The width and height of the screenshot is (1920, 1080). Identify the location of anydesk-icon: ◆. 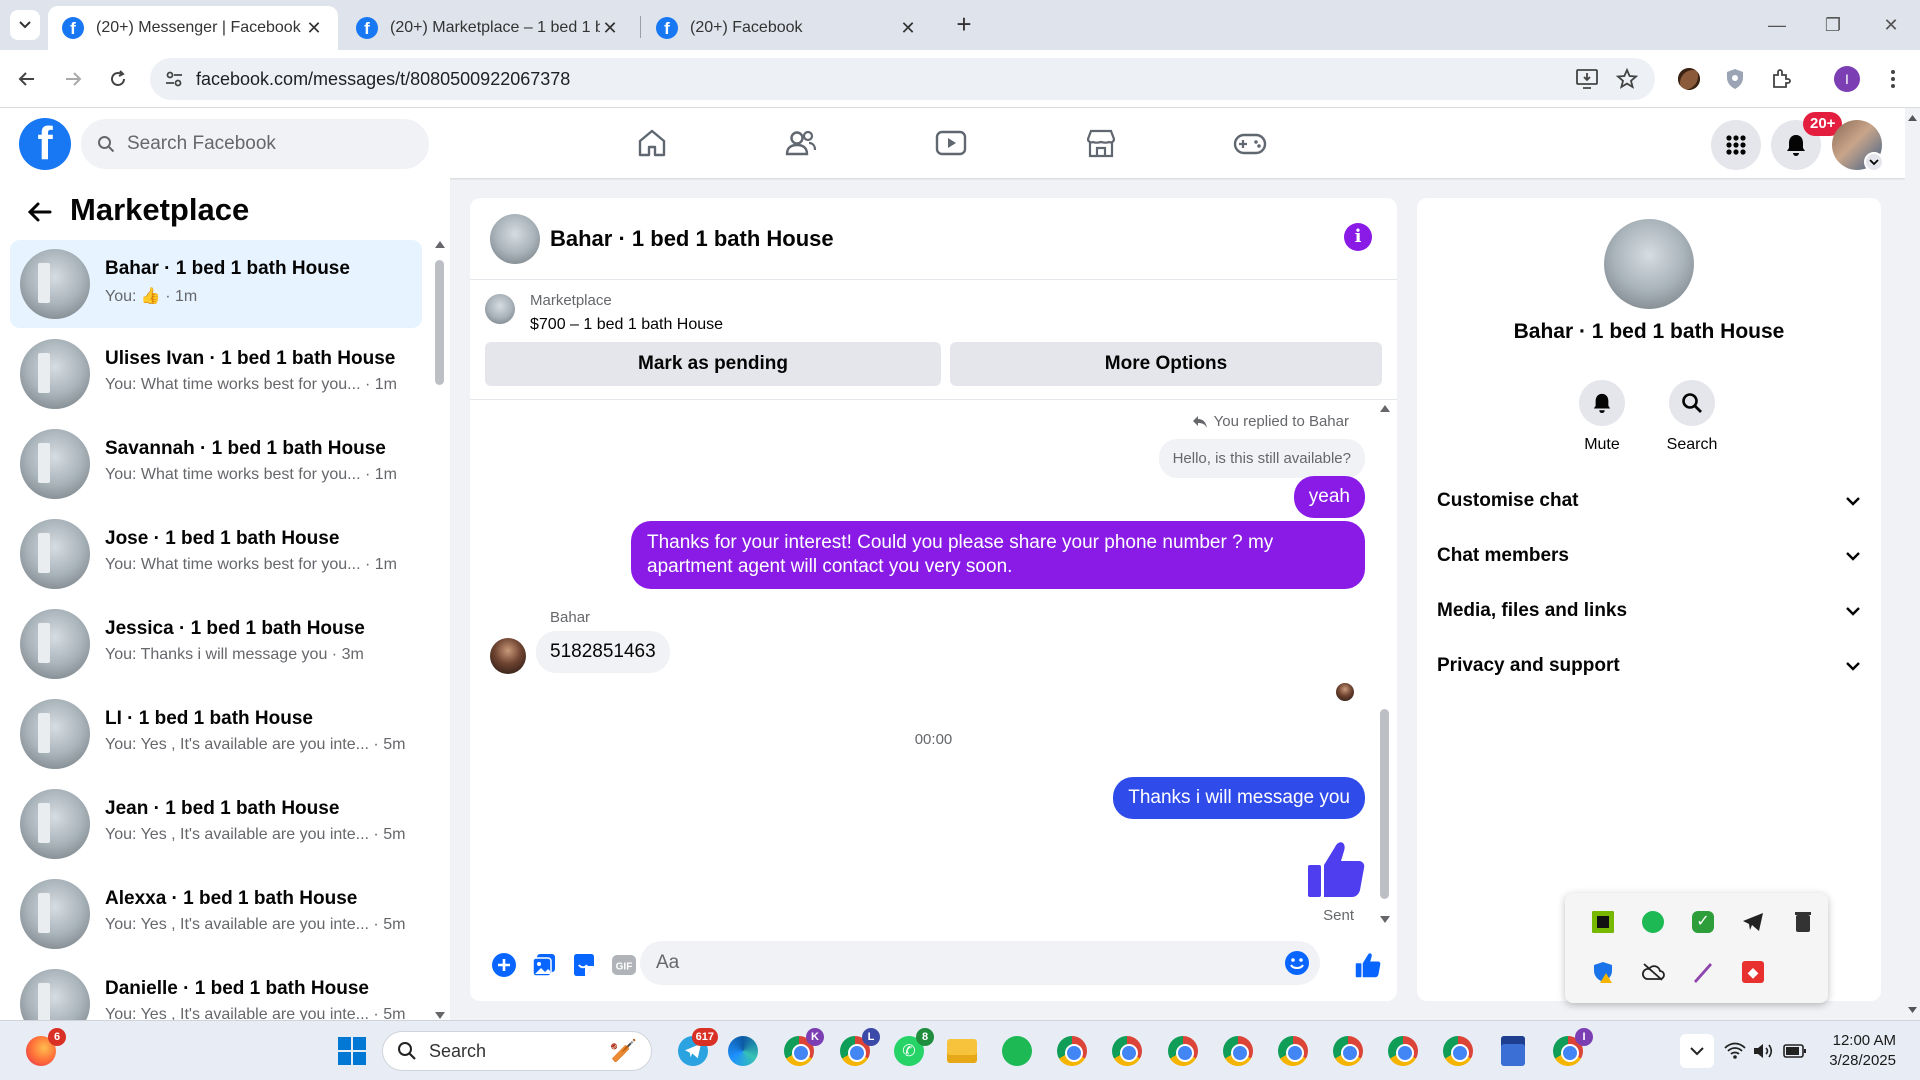
(1753, 972).